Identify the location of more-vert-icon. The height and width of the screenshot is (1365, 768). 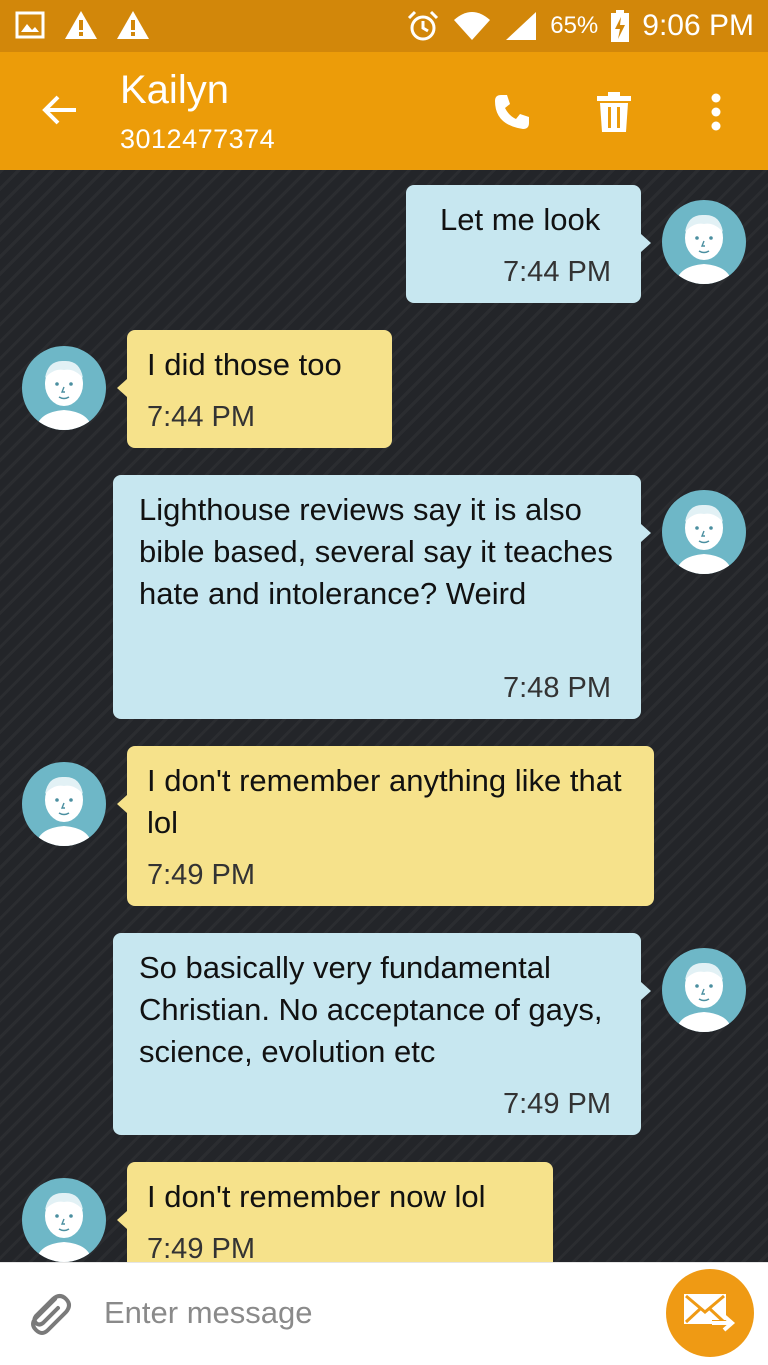
(716, 112).